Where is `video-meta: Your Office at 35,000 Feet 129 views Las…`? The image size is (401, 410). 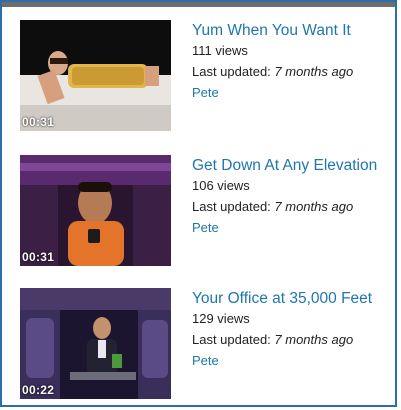
video-meta: Your Office at 35,000 Feet 129 views Las… is located at coordinates (292, 330).